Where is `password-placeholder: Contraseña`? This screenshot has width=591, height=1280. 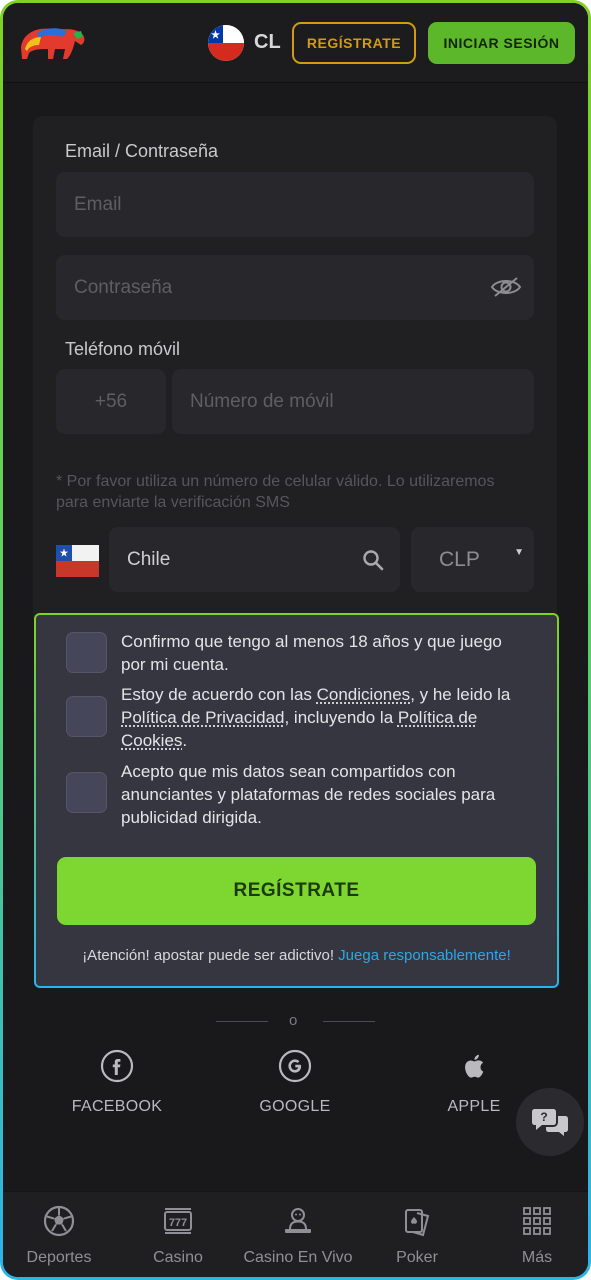 password-placeholder: Contraseña is located at coordinates (123, 287).